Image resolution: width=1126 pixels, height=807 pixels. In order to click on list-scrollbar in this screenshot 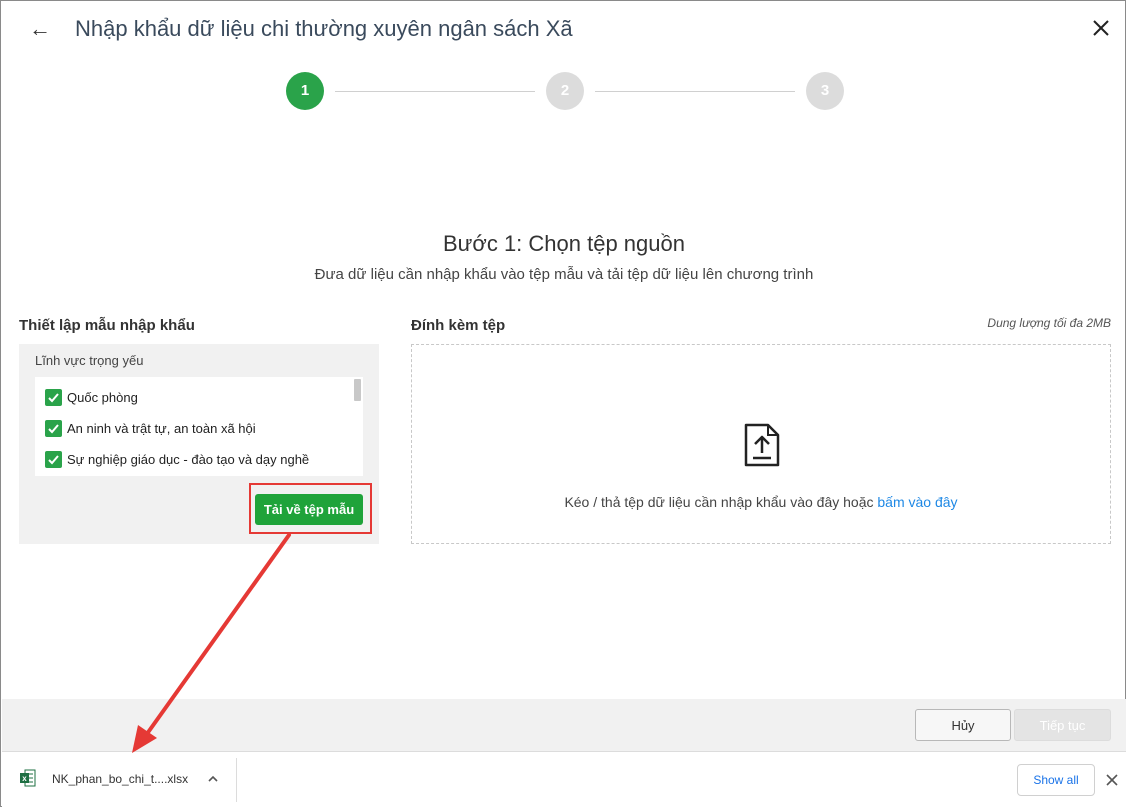, I will do `click(357, 390)`.